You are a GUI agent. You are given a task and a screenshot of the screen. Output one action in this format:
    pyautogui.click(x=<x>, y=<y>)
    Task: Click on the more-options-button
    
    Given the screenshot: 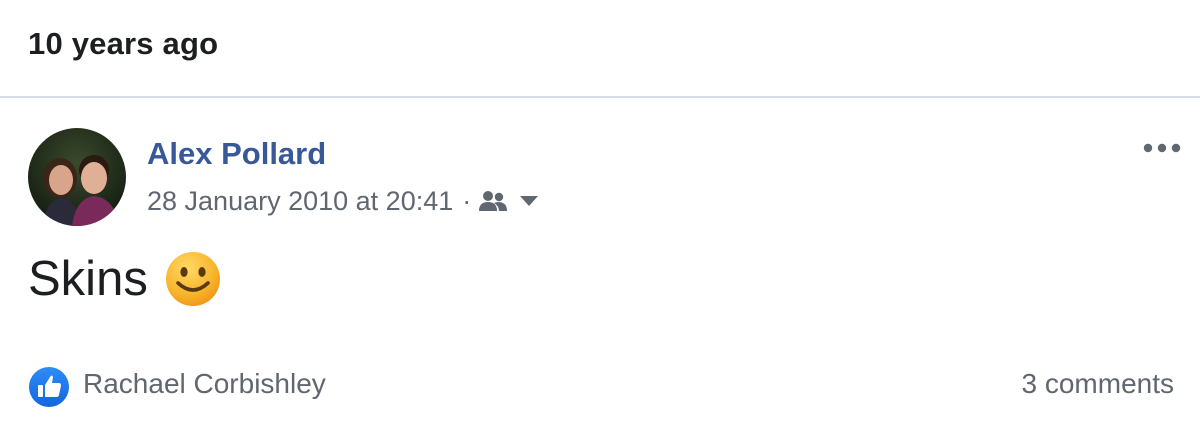 What is the action you would take?
    pyautogui.click(x=1162, y=148)
    